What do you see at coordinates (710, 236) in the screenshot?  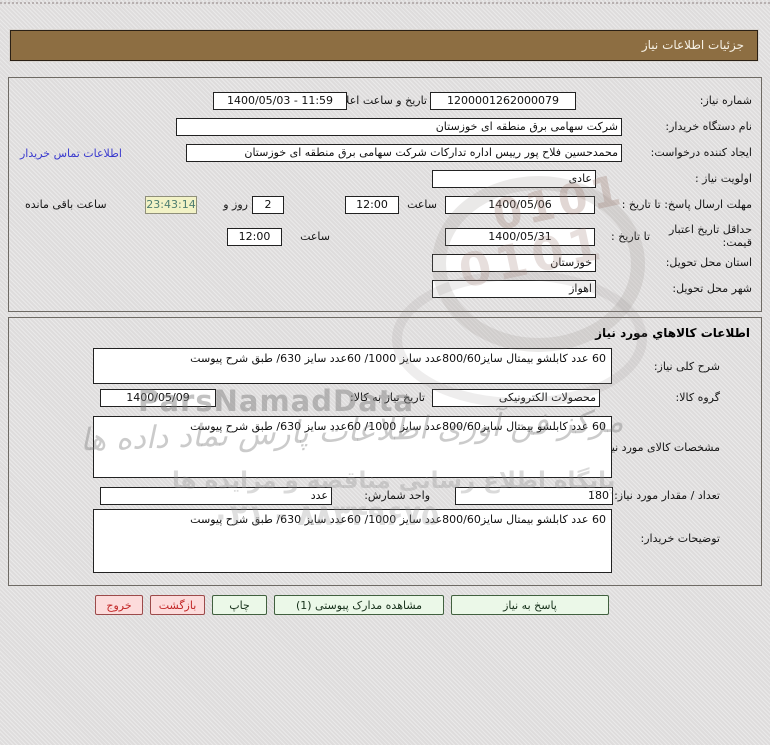 I see `price-validity-label: حداقل تاریخ اعتبار قیمت:` at bounding box center [710, 236].